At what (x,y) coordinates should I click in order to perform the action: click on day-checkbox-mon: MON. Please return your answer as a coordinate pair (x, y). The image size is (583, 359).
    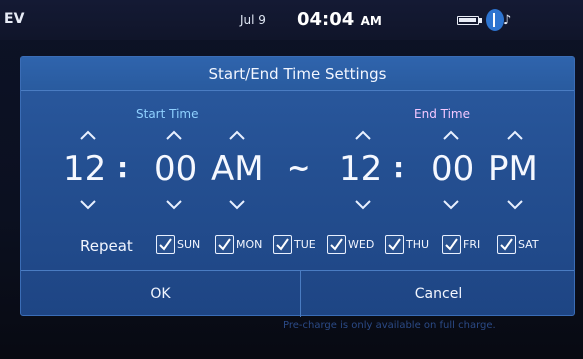
    Looking at the image, I should click on (238, 244).